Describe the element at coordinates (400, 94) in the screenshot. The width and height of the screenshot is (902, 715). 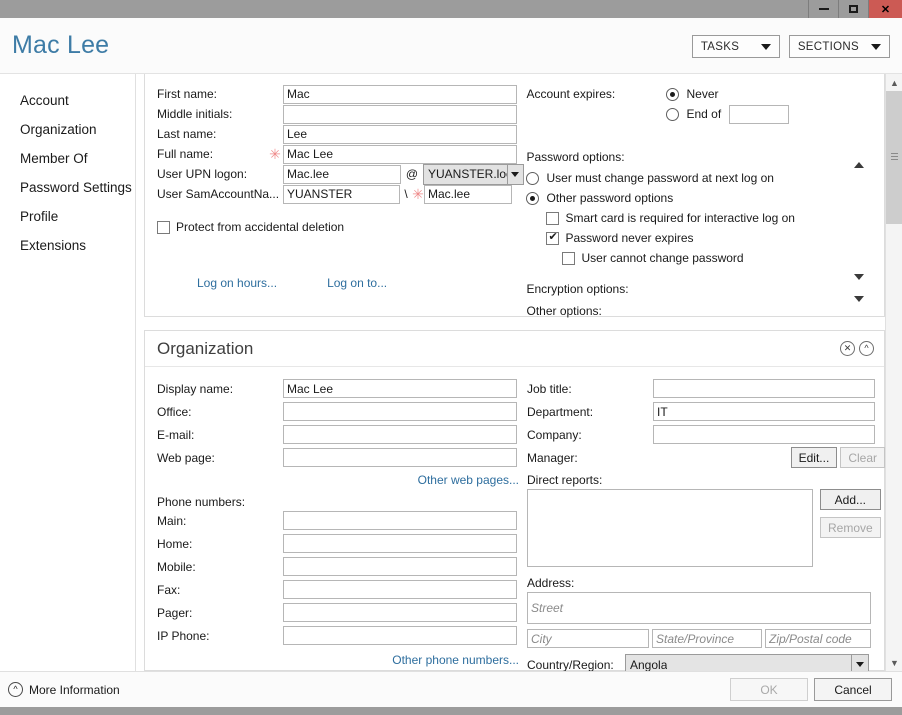
I see `first-name-input` at that location.